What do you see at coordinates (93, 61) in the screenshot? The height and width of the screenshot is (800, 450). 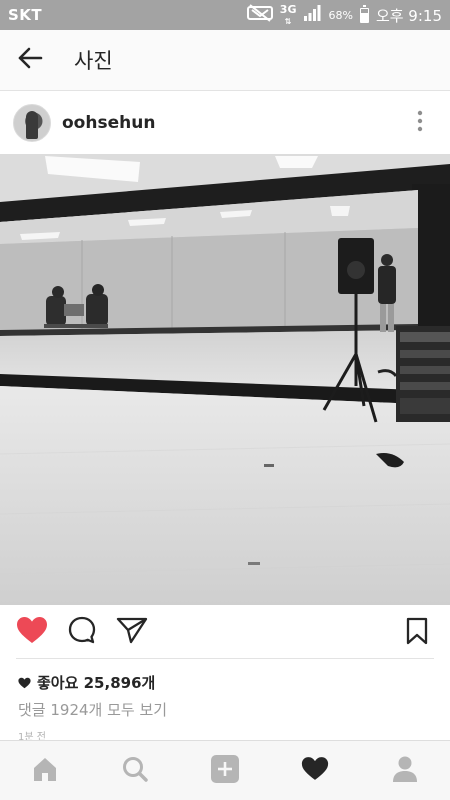 I see `page-title: 사진` at bounding box center [93, 61].